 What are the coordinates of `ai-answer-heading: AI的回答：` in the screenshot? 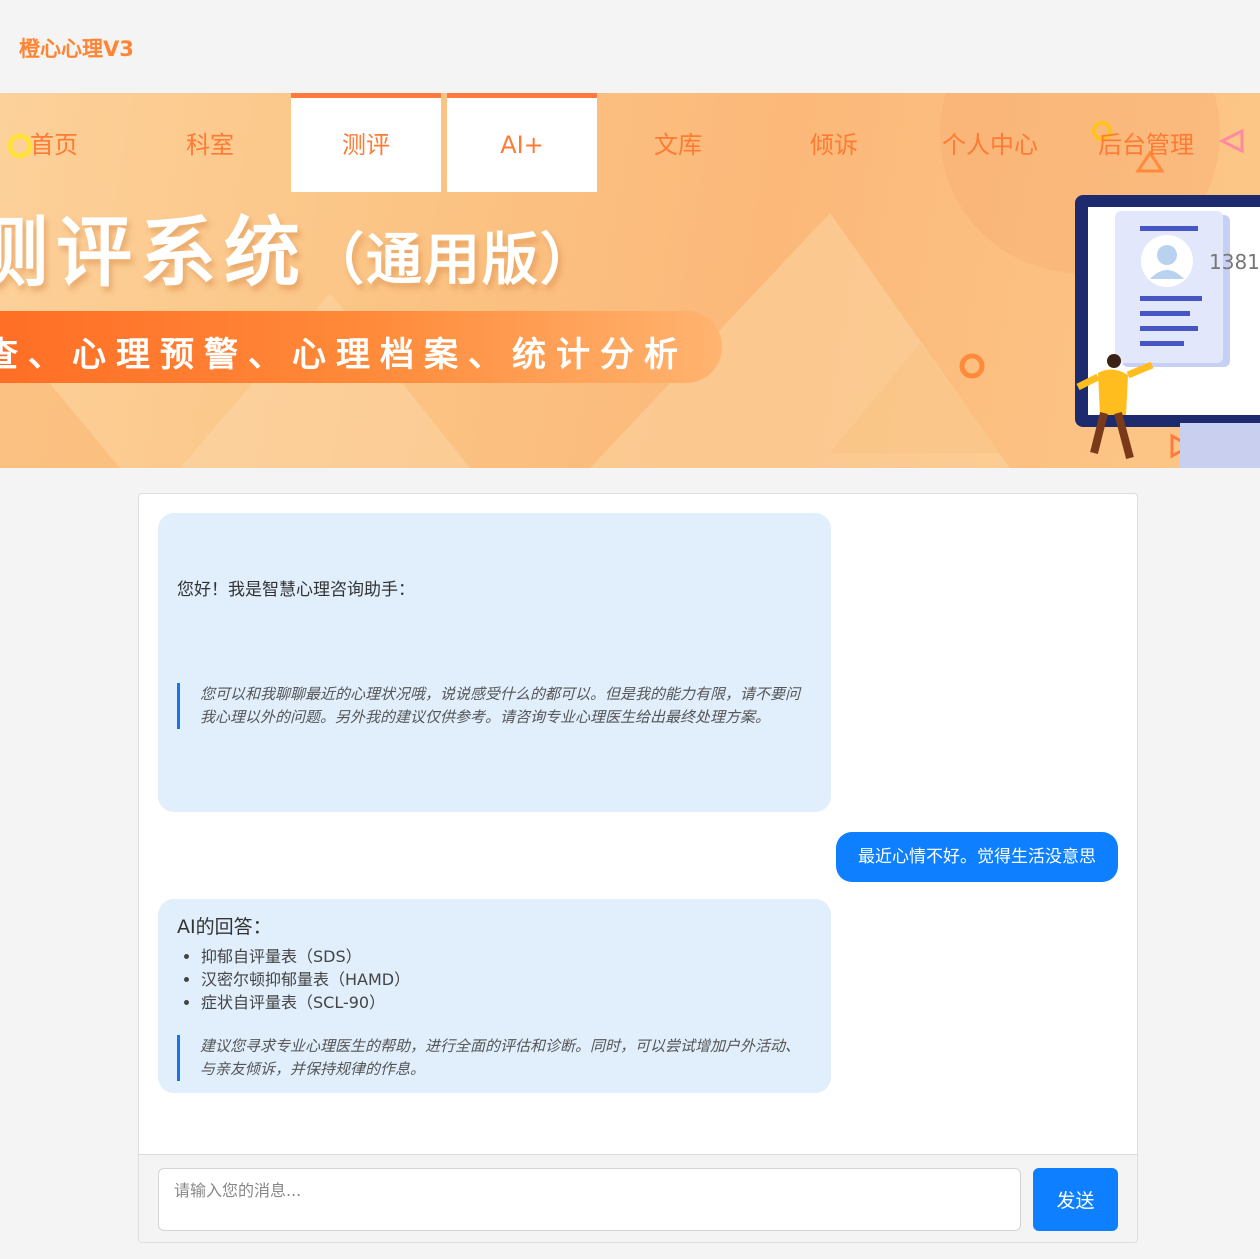 It's located at (224, 927).